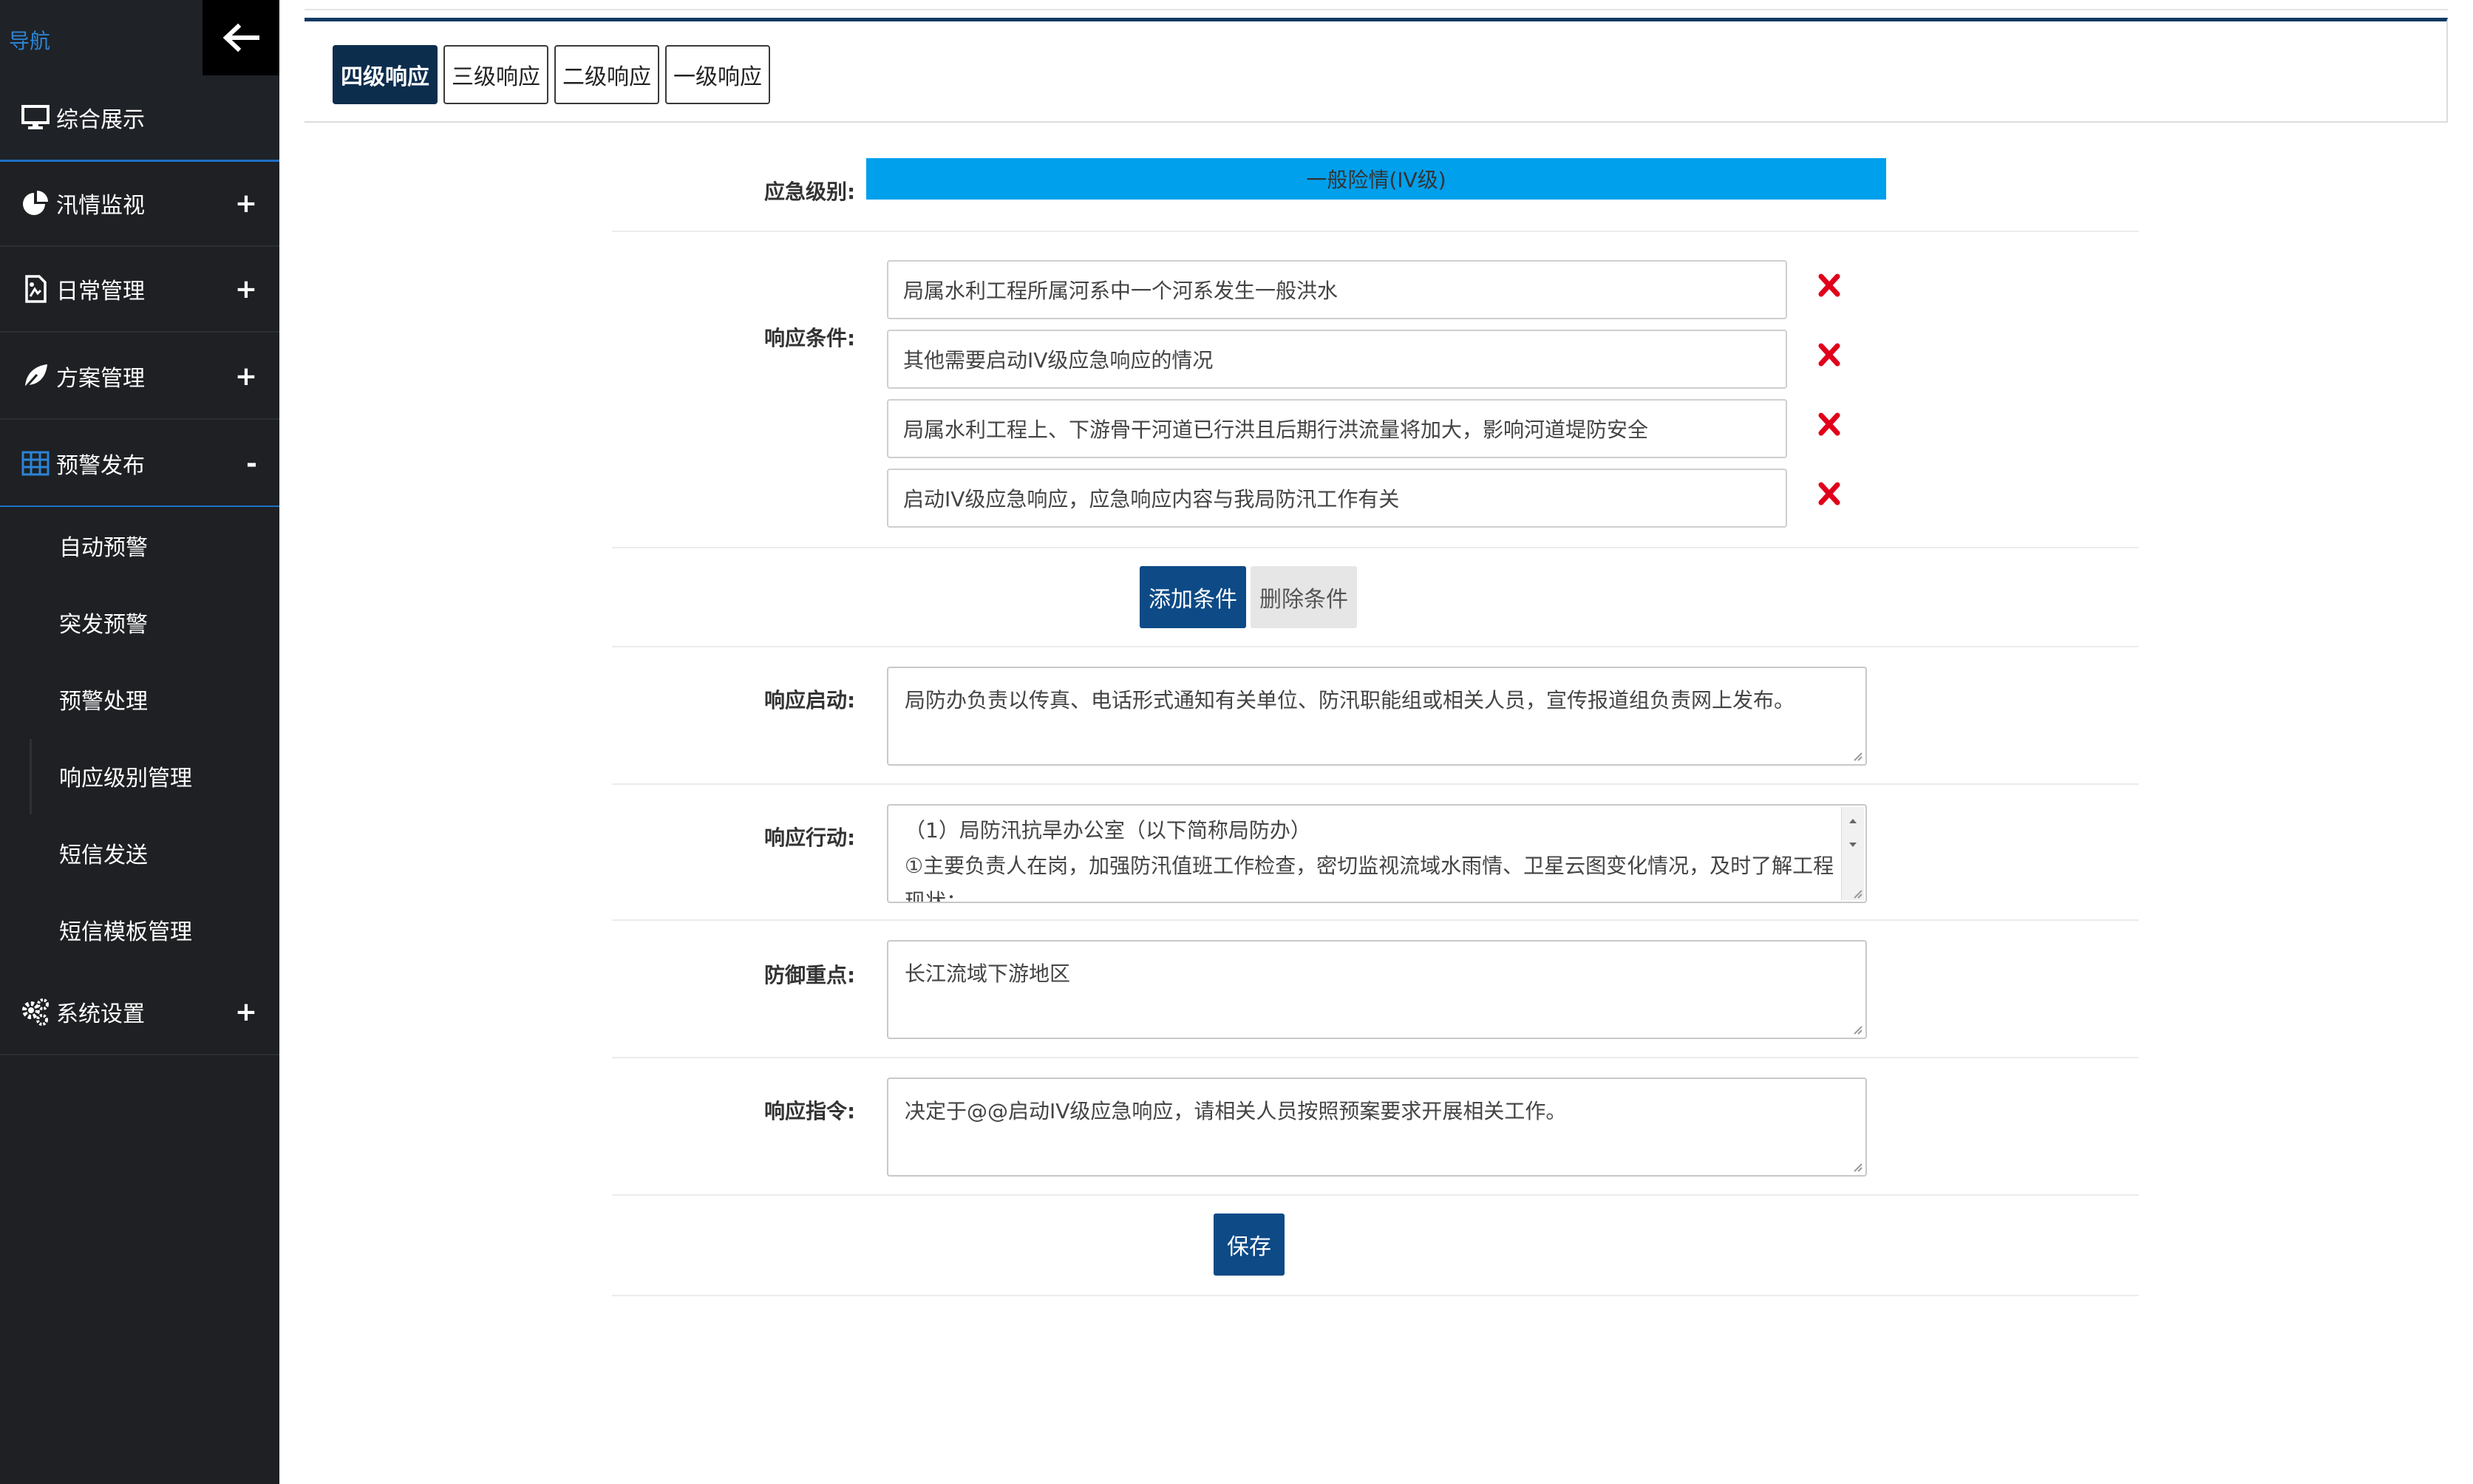 The width and height of the screenshot is (2473, 1484). Describe the element at coordinates (100, 206) in the screenshot. I see `sidebar-item-label: 汛情监视` at that location.